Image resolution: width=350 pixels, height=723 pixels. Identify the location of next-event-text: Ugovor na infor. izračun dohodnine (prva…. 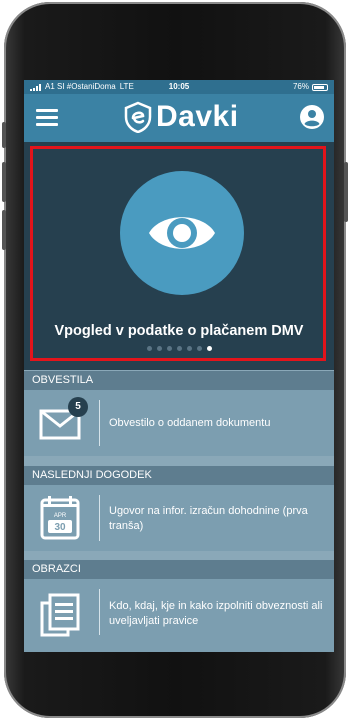
(208, 518).